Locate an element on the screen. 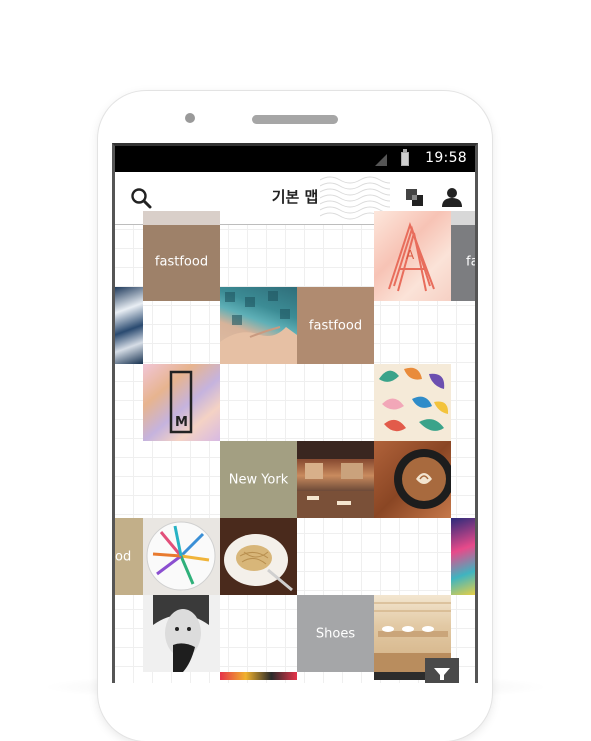 The width and height of the screenshot is (591, 741). letter-a-illustration: A is located at coordinates (411, 256).